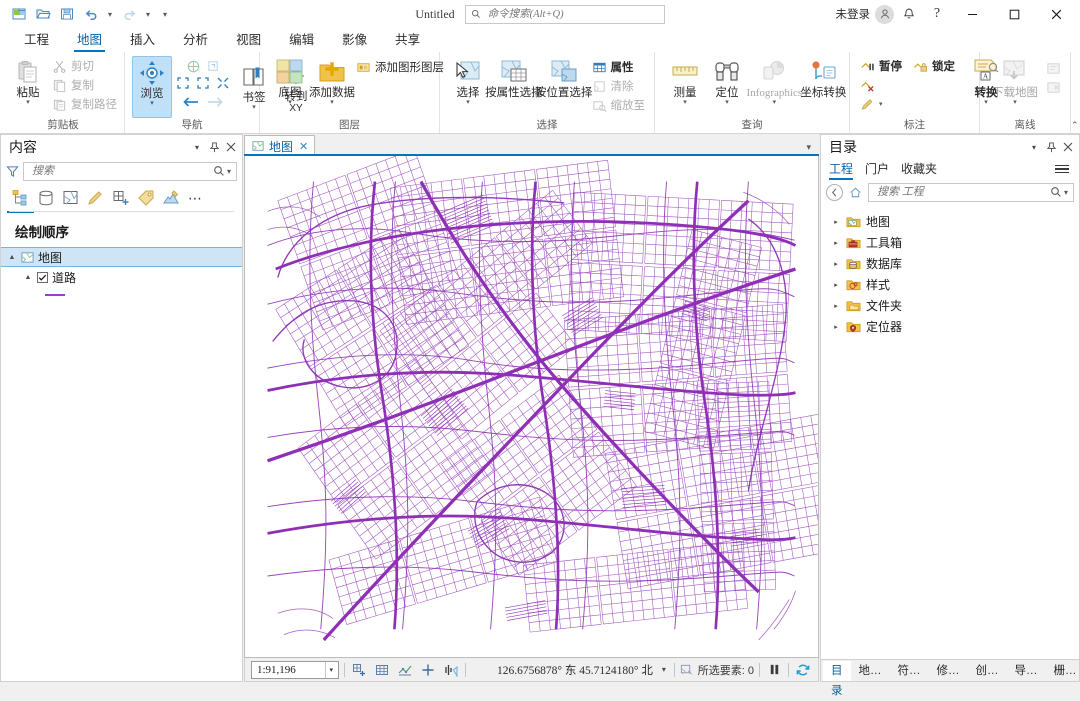 The height and width of the screenshot is (701, 1080). I want to click on zoom-out-corner-icon, so click(223, 83).